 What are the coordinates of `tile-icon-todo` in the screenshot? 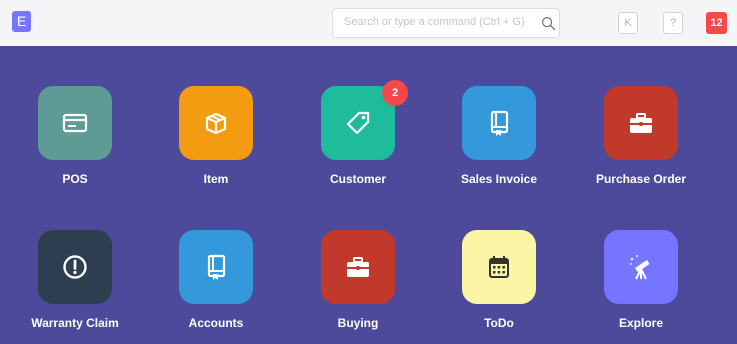 It's located at (499, 267).